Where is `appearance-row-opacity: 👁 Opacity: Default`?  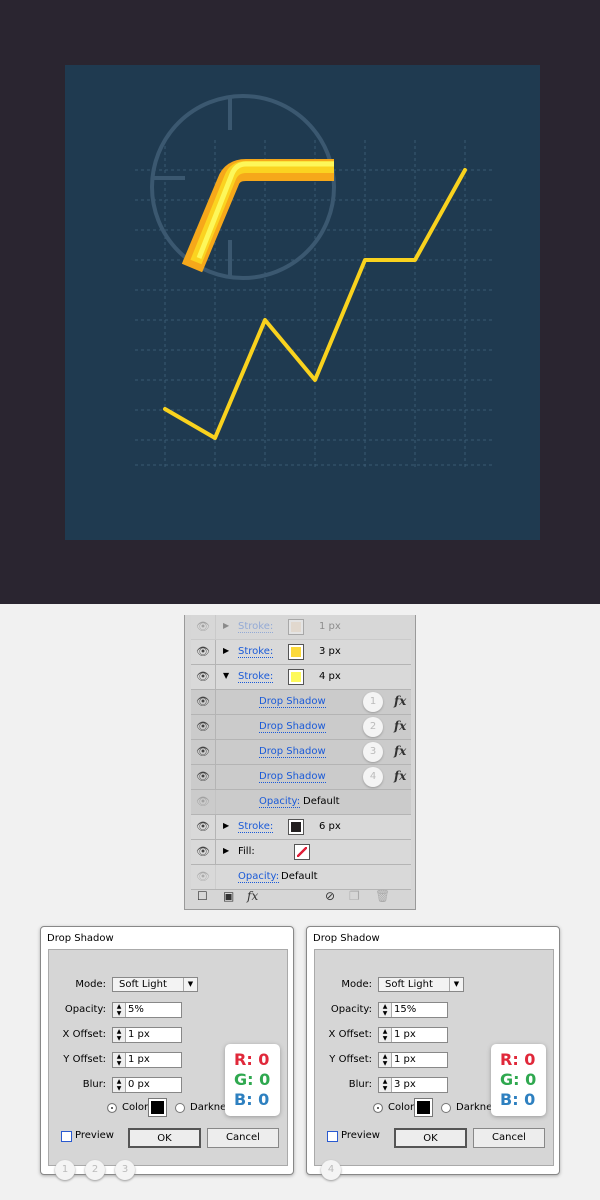
appearance-row-opacity: 👁 Opacity: Default is located at coordinates (301, 802).